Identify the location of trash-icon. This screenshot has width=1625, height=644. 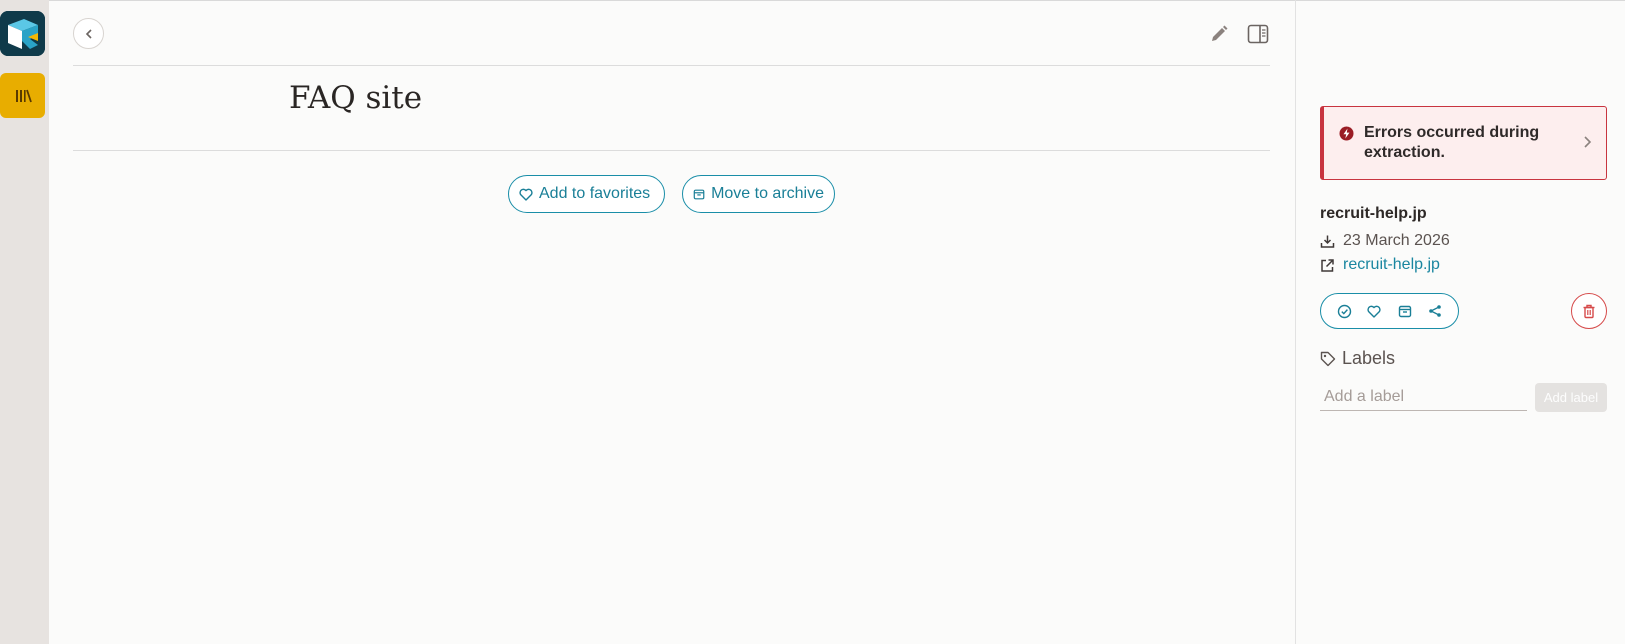
(1589, 311).